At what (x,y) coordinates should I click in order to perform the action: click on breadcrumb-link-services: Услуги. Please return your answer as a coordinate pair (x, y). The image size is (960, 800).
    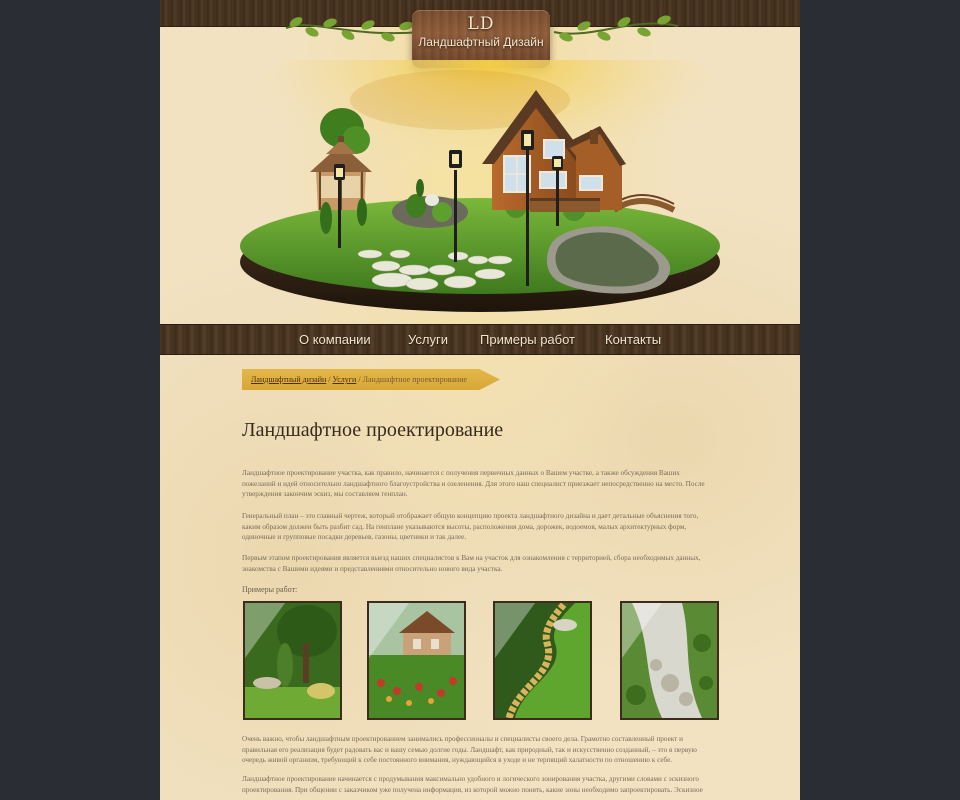
    Looking at the image, I should click on (345, 379).